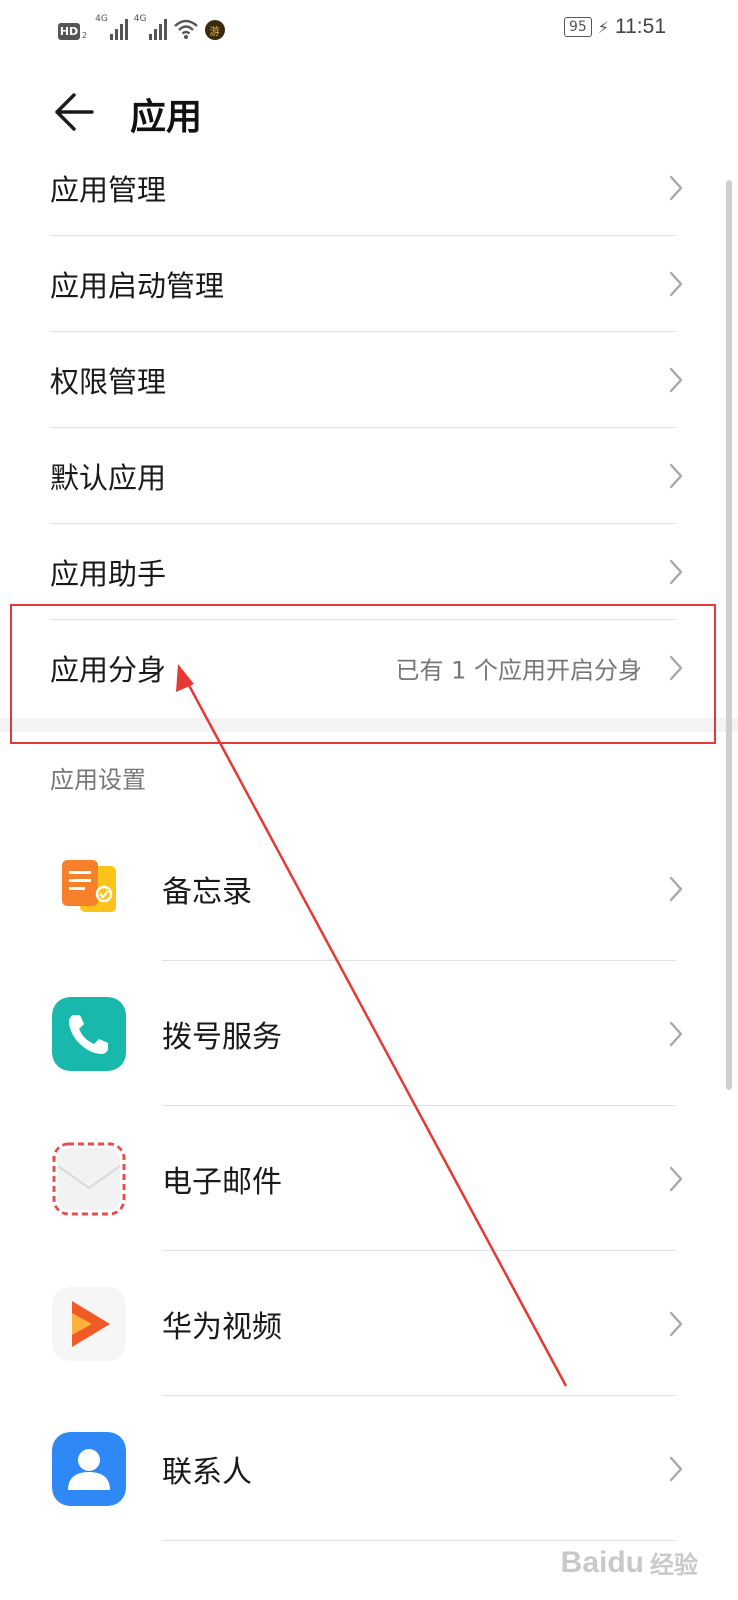  What do you see at coordinates (369, 1033) in the screenshot?
I see `app-item-dialer: 拨号服务` at bounding box center [369, 1033].